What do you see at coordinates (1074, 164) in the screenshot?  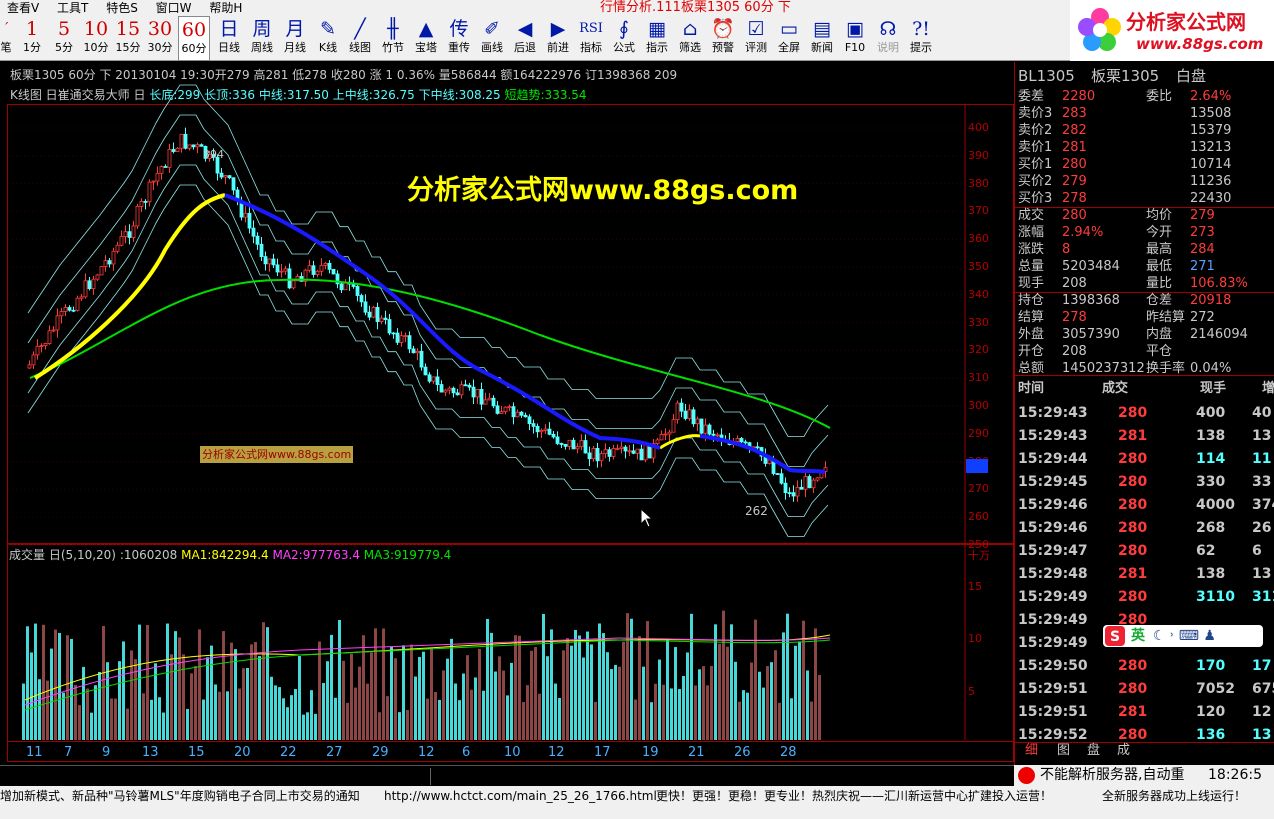 I see `quote-cell: 280` at bounding box center [1074, 164].